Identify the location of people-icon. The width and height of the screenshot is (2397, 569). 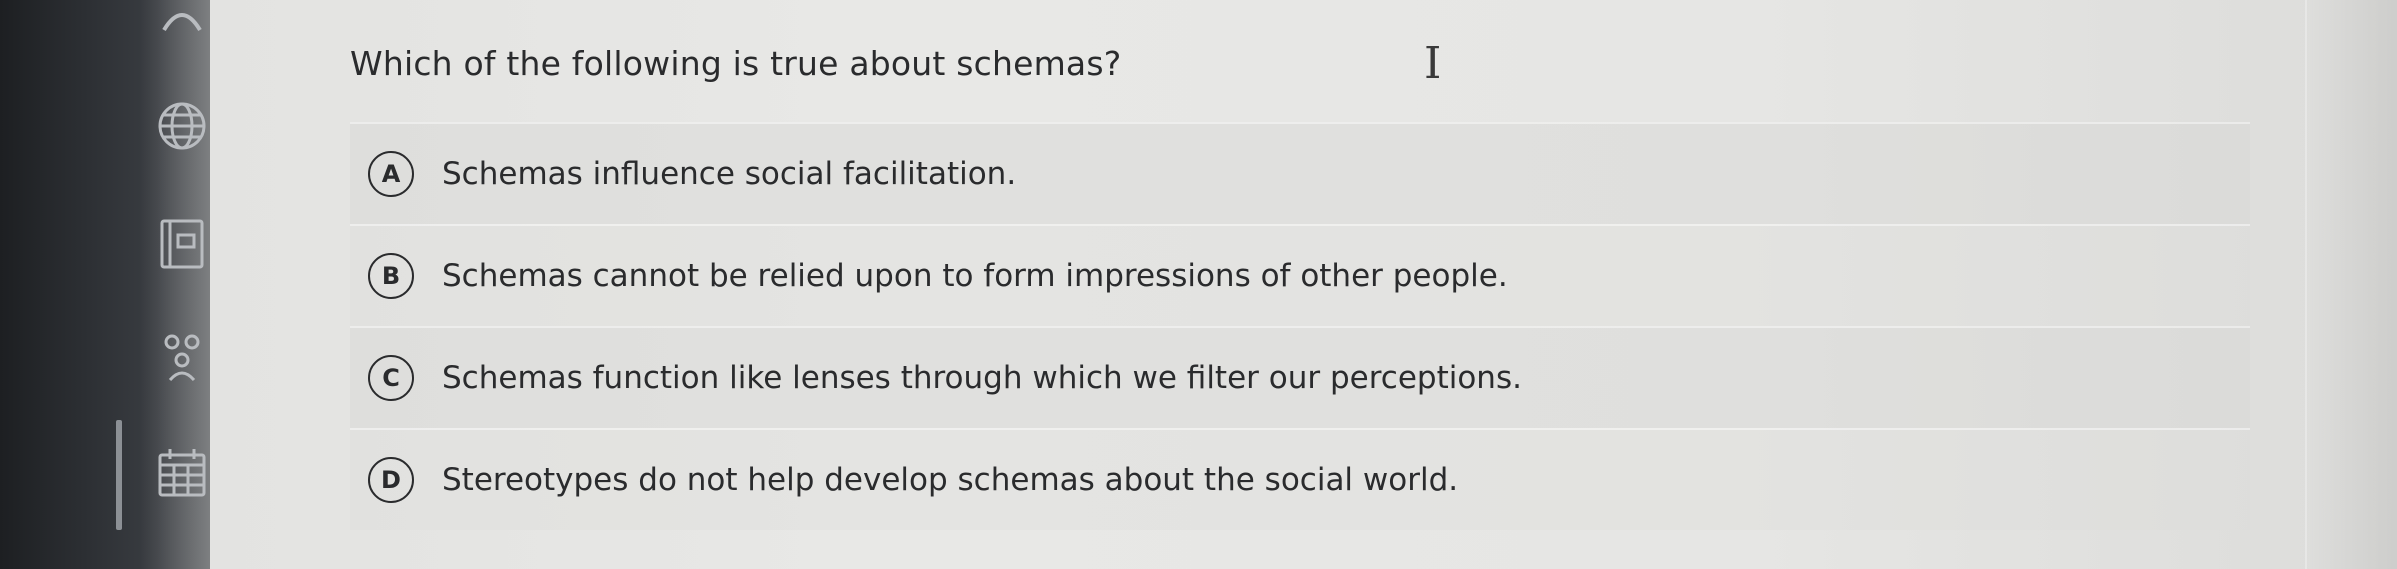
(182, 356).